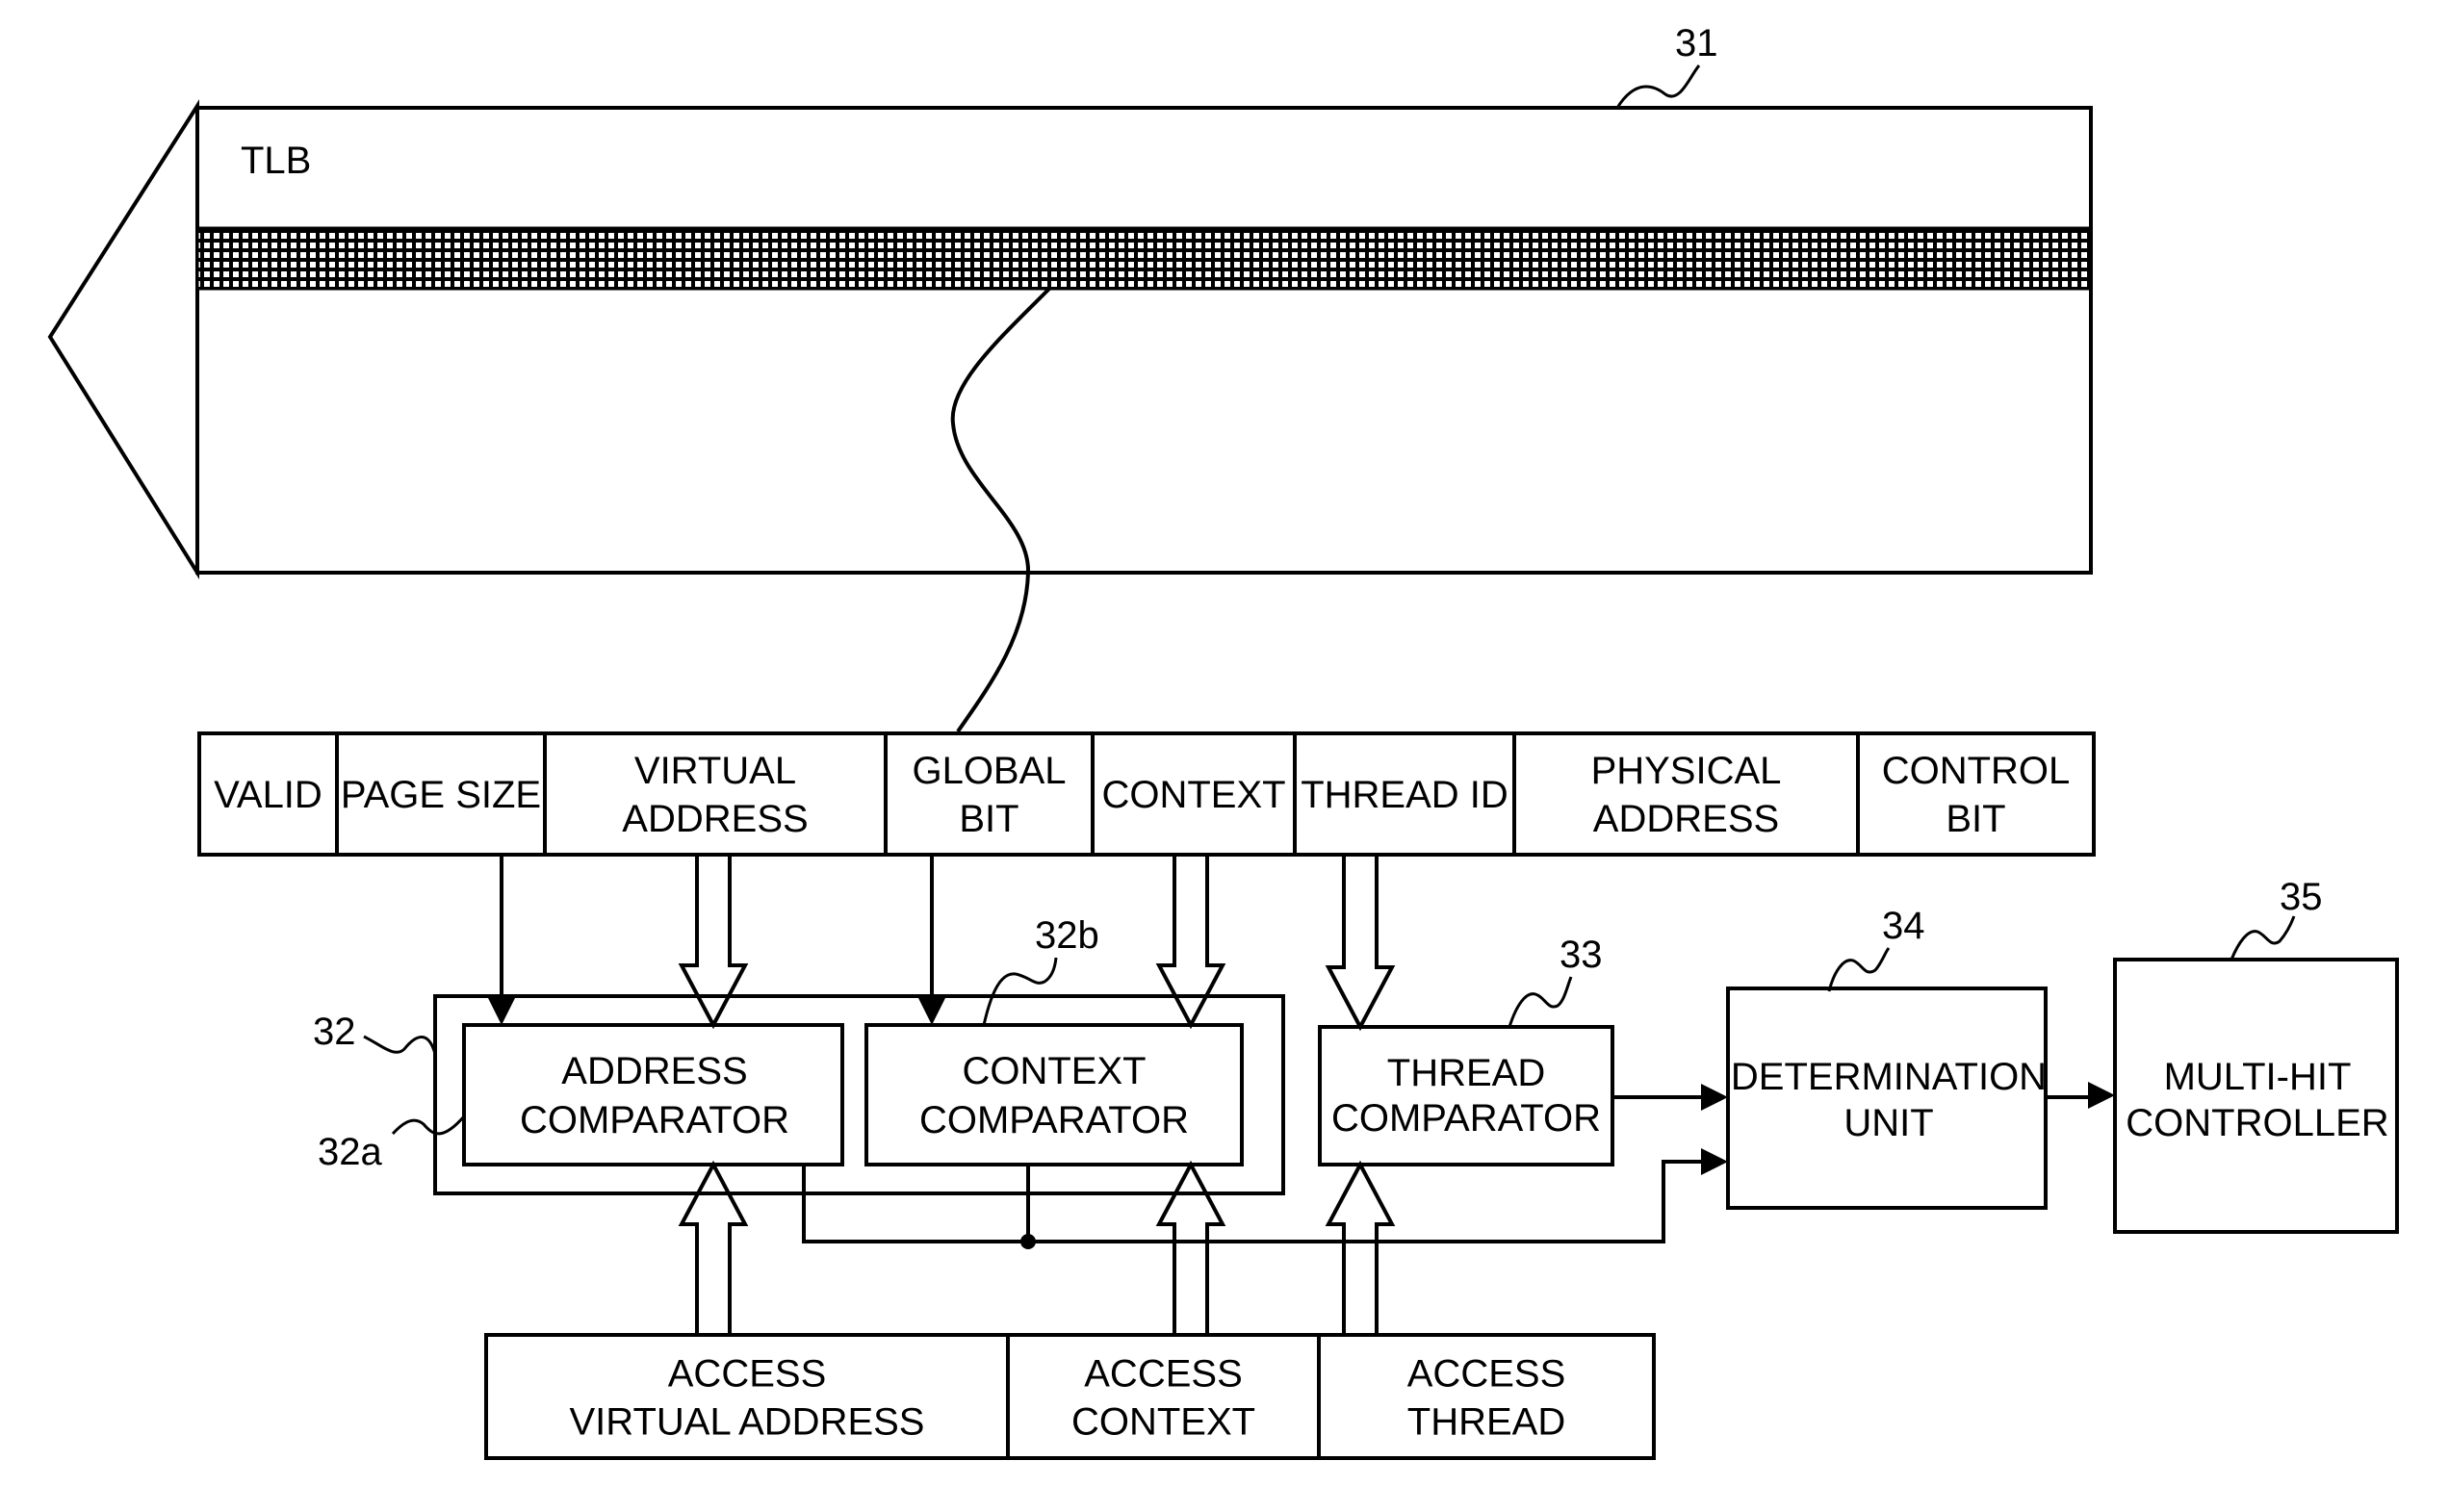 The width and height of the screenshot is (2449, 1512). What do you see at coordinates (2301, 897) in the screenshot?
I see `ref-label-35: 35` at bounding box center [2301, 897].